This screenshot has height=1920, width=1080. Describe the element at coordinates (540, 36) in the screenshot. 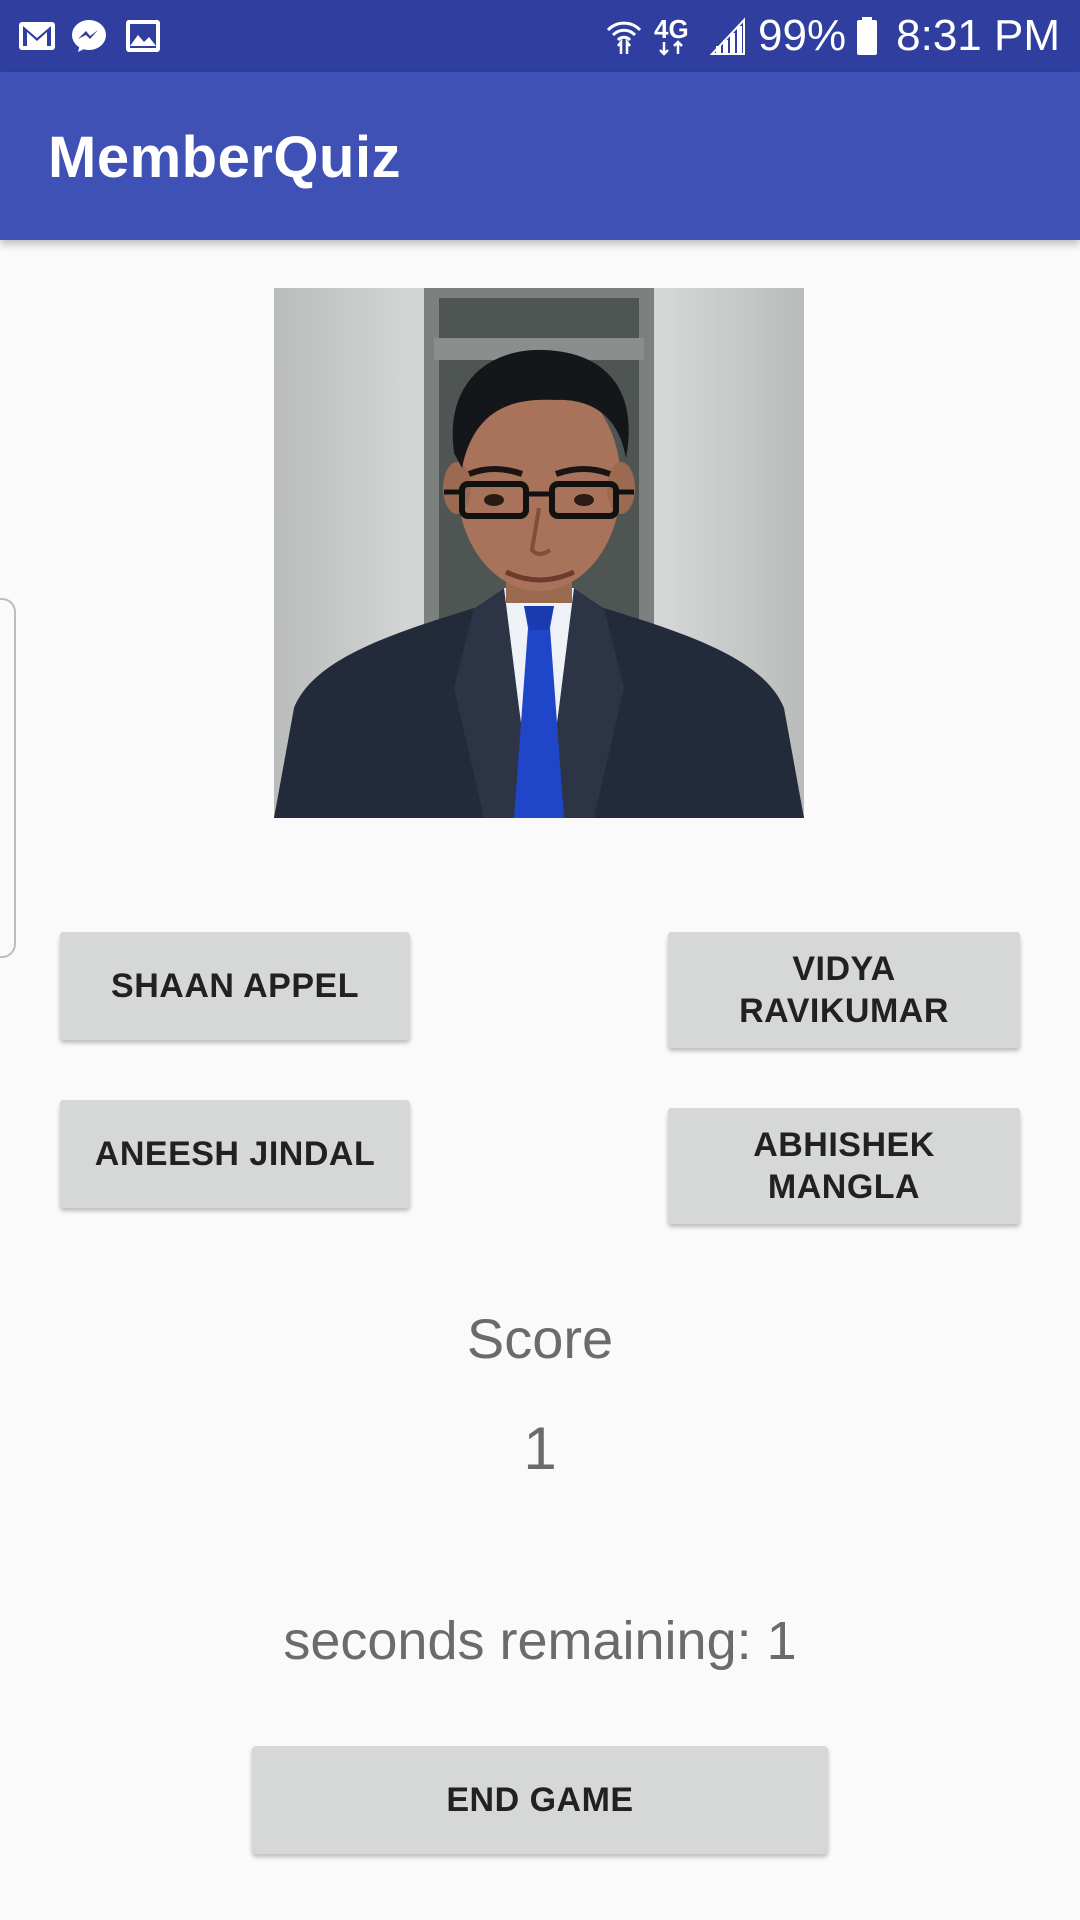

I see `status-bar: 4G 99% 8:31 PM` at that location.